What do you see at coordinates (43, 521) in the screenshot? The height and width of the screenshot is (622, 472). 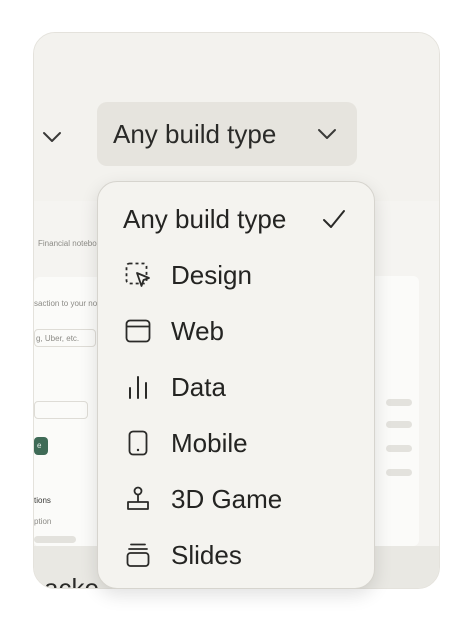 I see `preview-column-header: ption` at bounding box center [43, 521].